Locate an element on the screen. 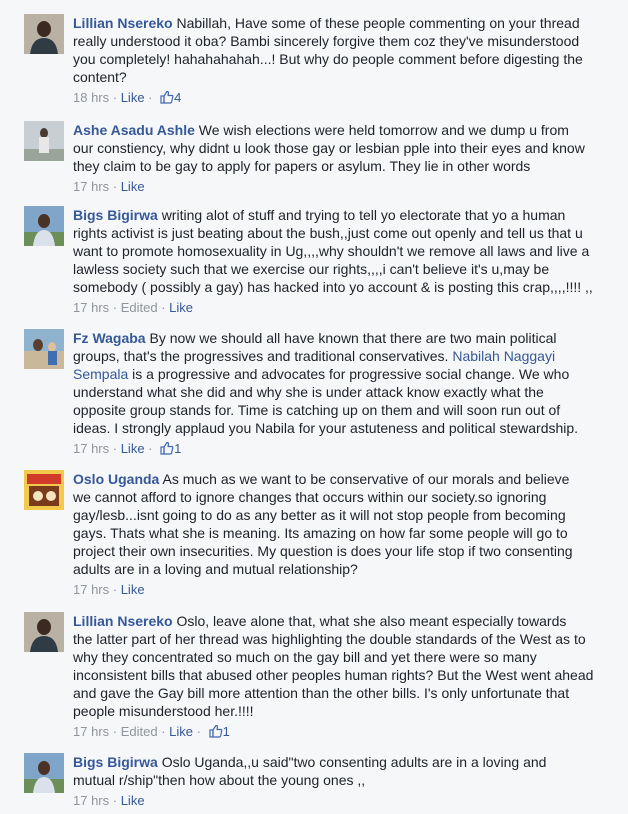  comment-text: content? is located at coordinates (100, 77).